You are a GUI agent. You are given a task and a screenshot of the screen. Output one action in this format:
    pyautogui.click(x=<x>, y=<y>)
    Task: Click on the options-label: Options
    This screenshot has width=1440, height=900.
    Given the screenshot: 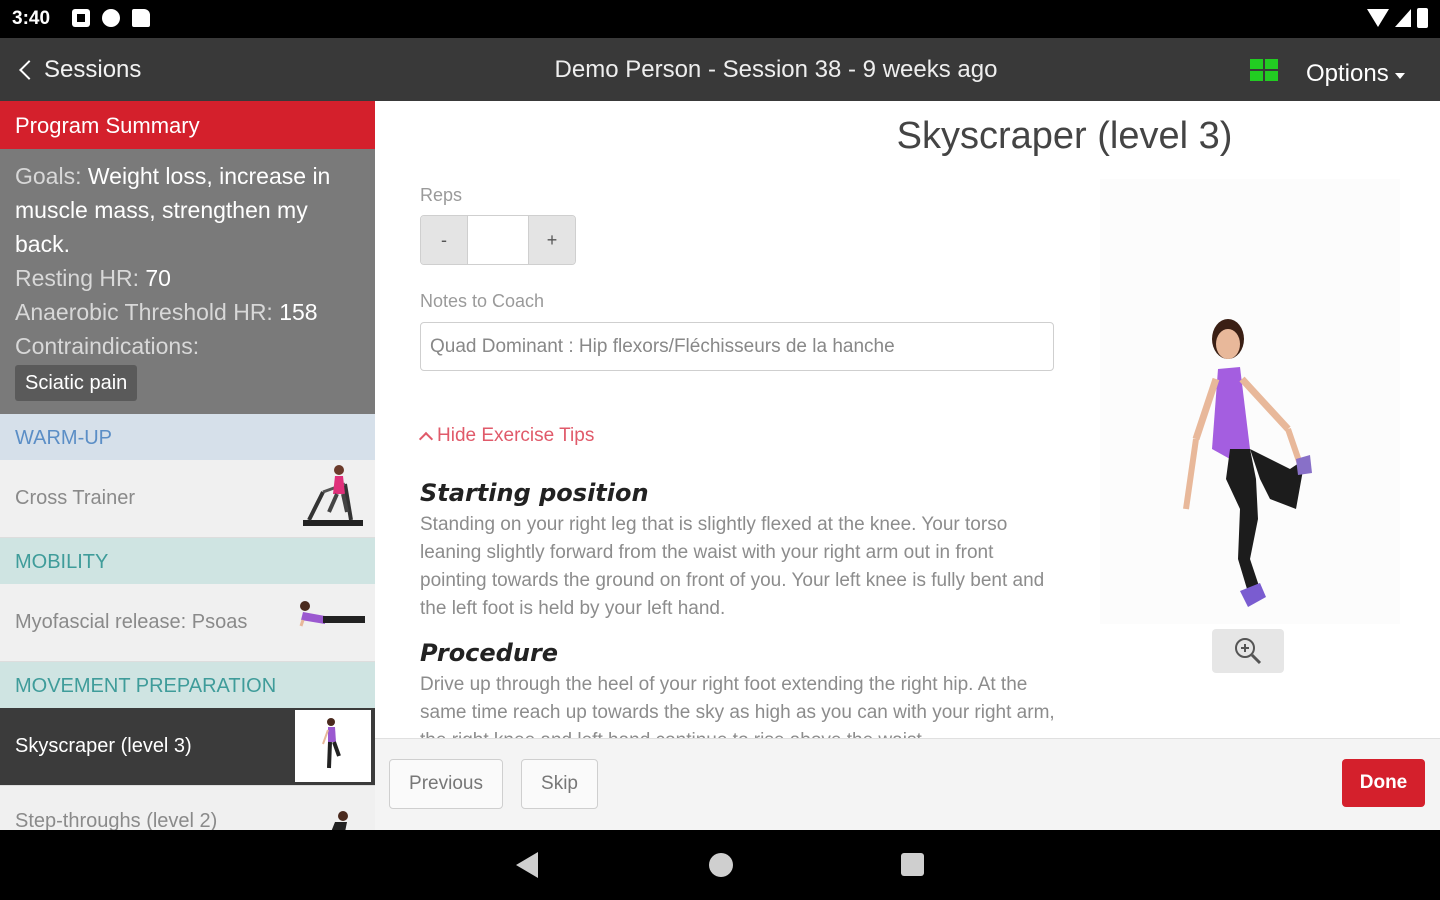 What is the action you would take?
    pyautogui.click(x=1347, y=73)
    